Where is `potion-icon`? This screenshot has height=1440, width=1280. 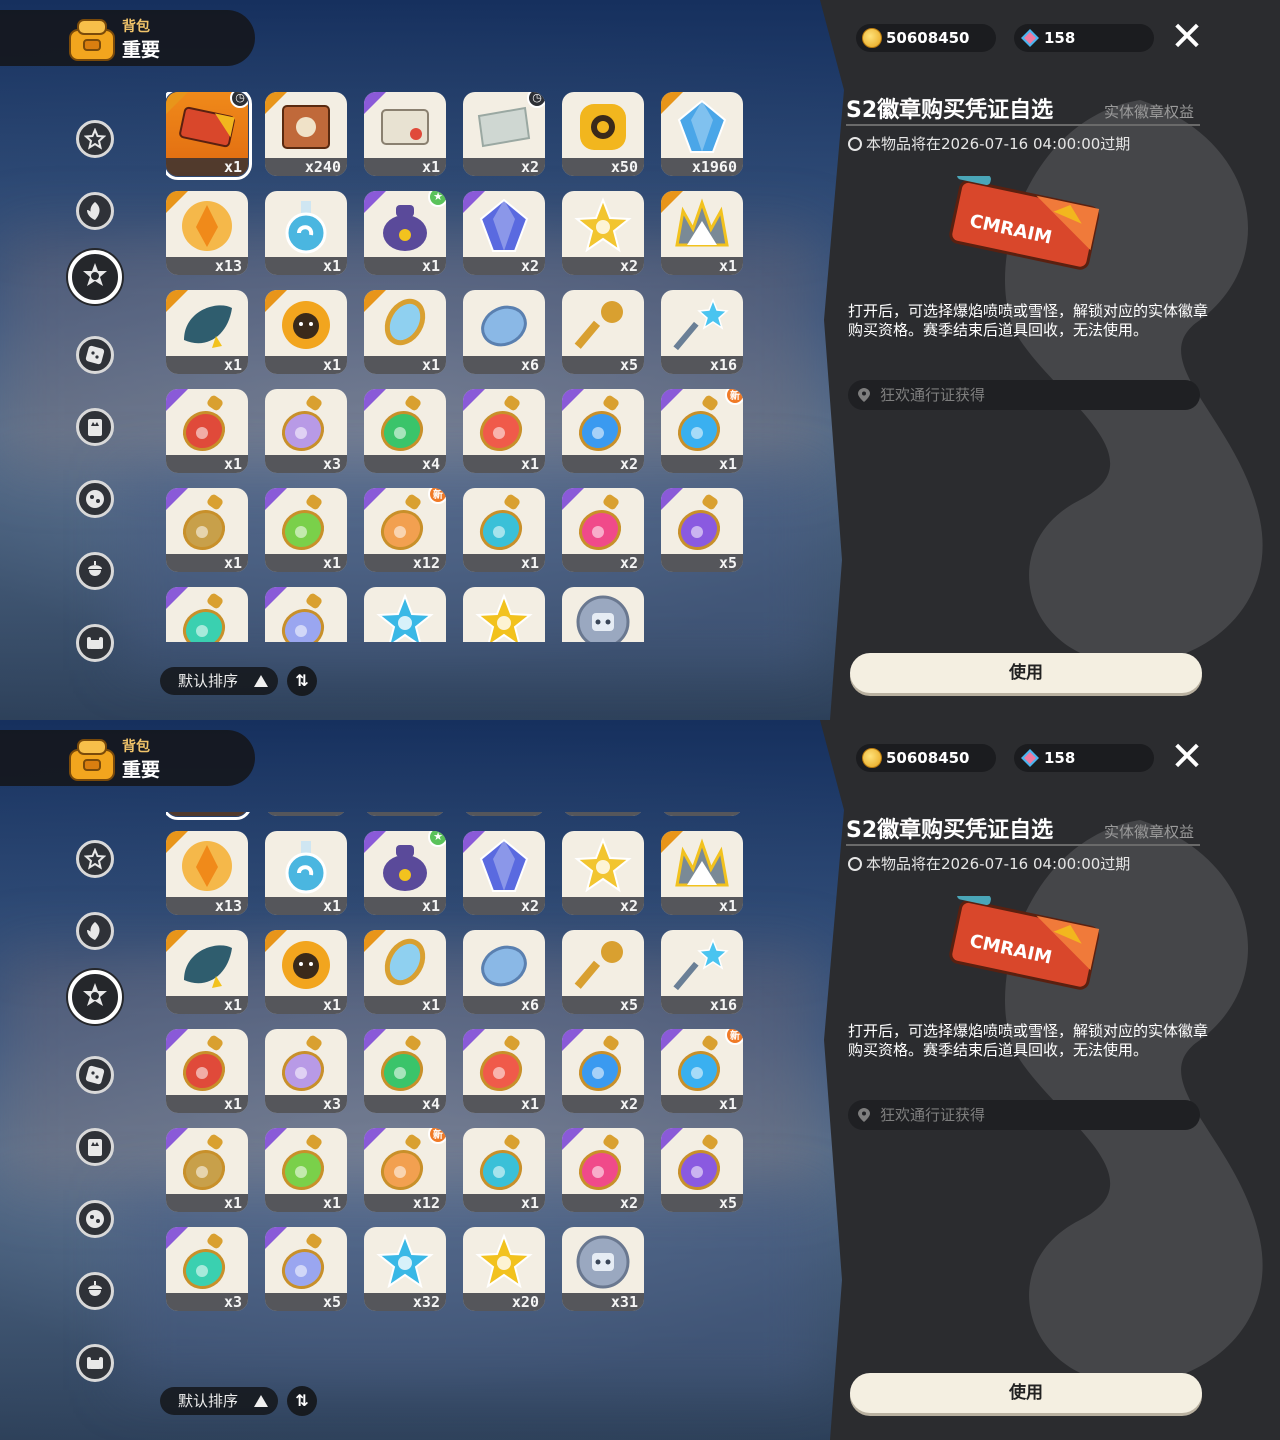
potion-icon is located at coordinates (207, 617).